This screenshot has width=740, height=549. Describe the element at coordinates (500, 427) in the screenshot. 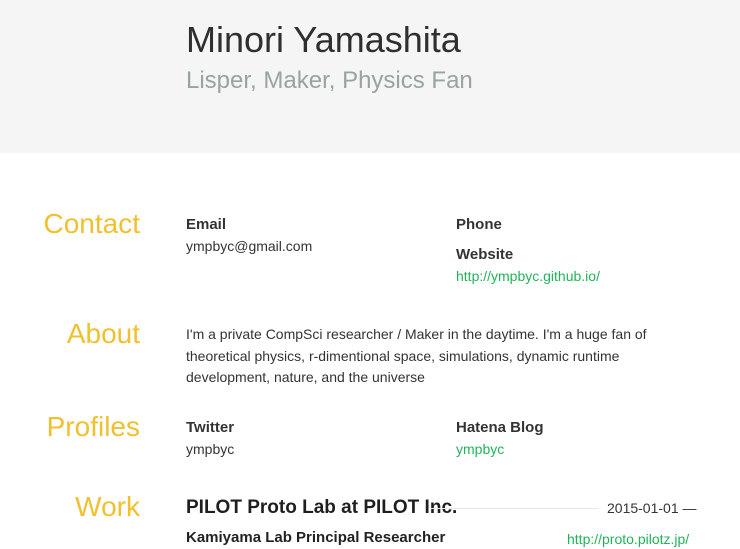

I see `hatena-label: Hatena Blog` at that location.